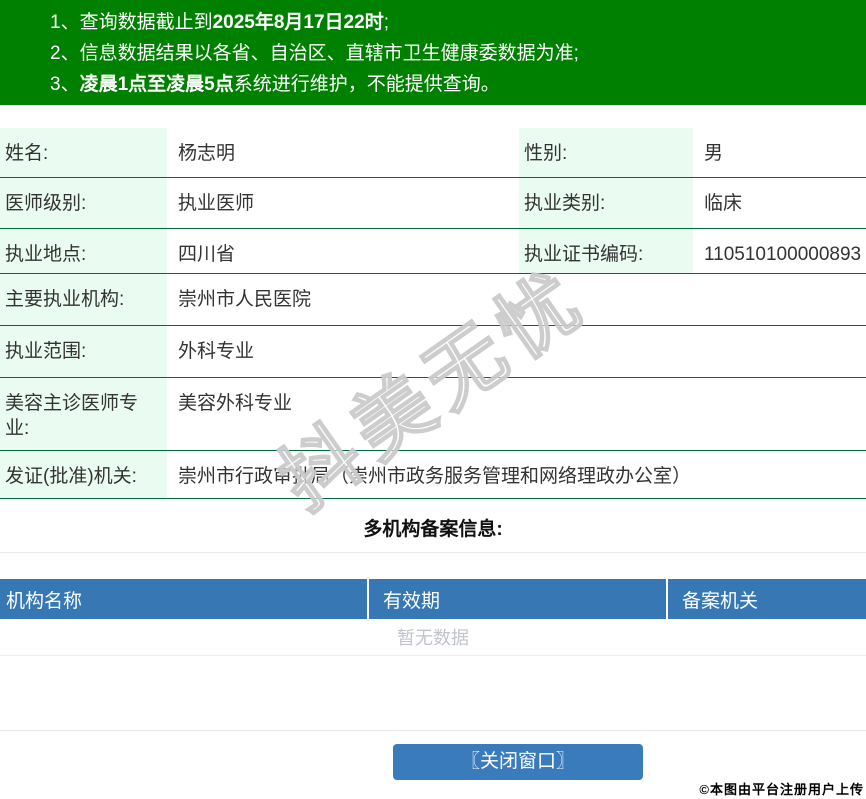 The image size is (866, 799). Describe the element at coordinates (779, 203) in the screenshot. I see `field-value-practice-category: 临床` at that location.